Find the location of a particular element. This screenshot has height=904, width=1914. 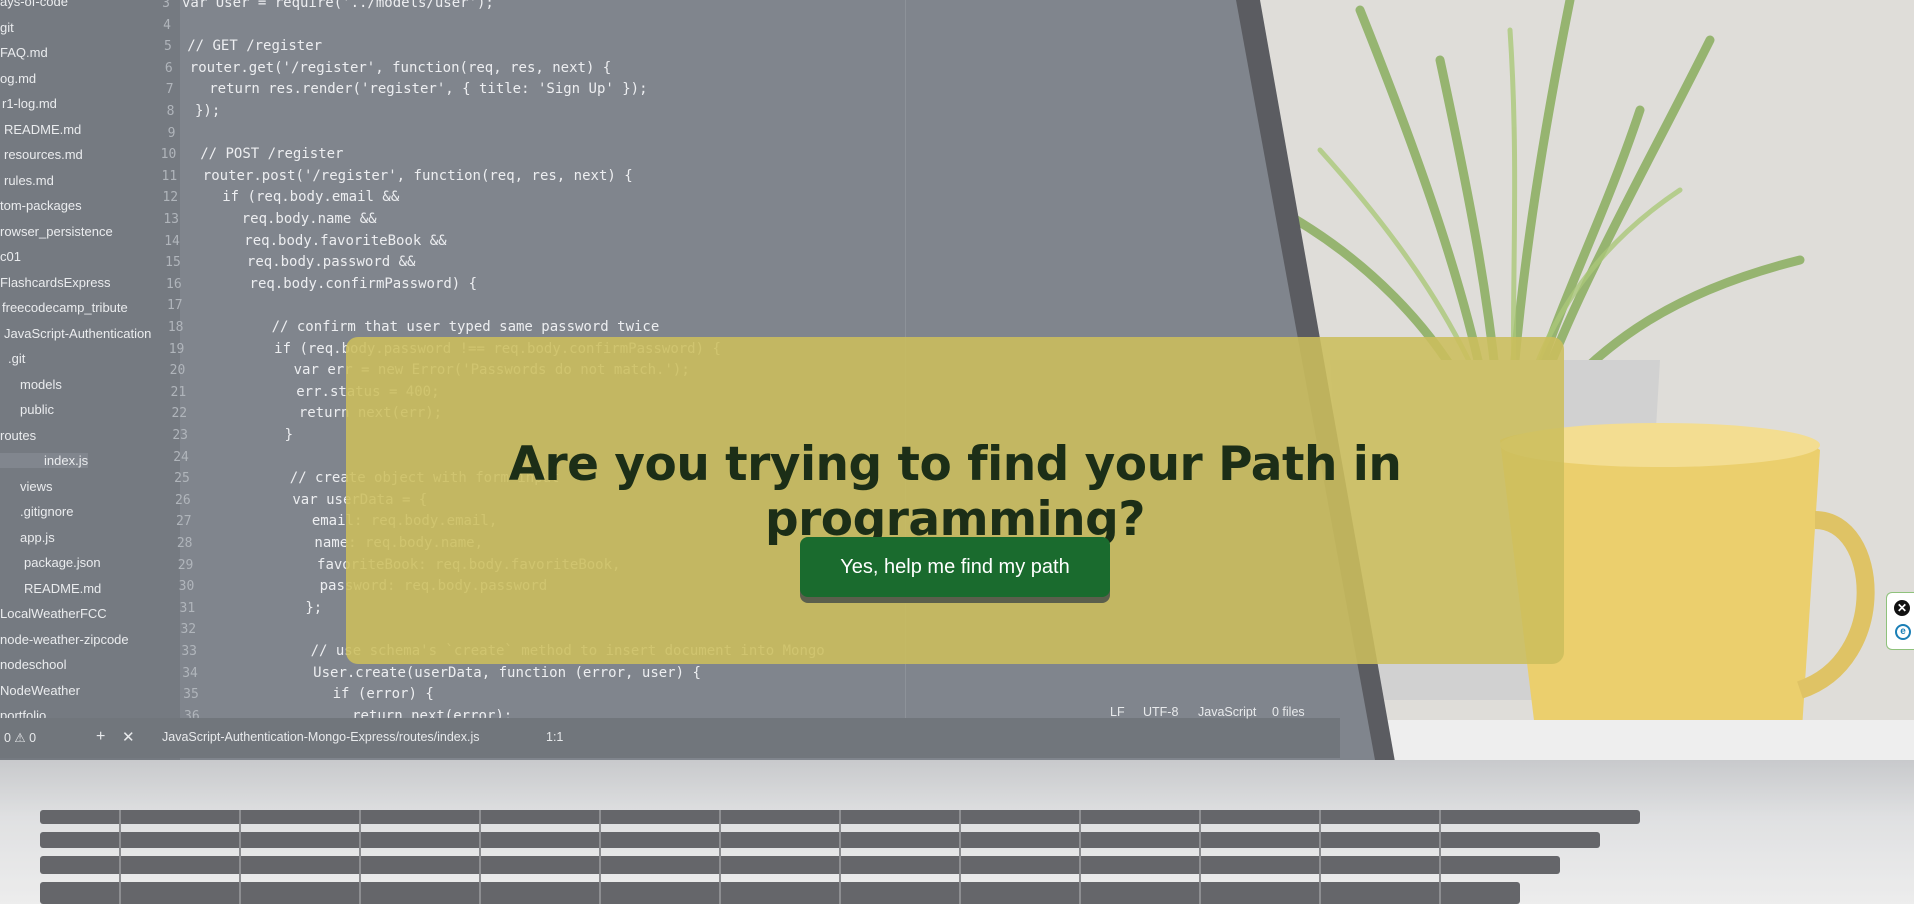

file-tree-item: r1-log.md is located at coordinates (29, 103).